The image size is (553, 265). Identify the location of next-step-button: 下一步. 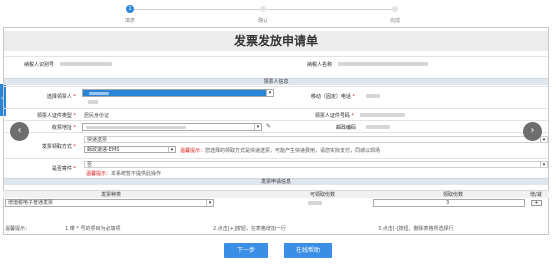
(246, 250).